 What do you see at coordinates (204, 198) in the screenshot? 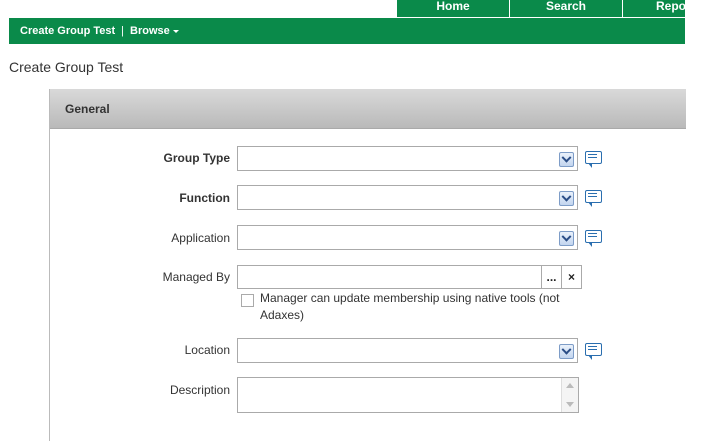
I see `function-label: Function` at bounding box center [204, 198].